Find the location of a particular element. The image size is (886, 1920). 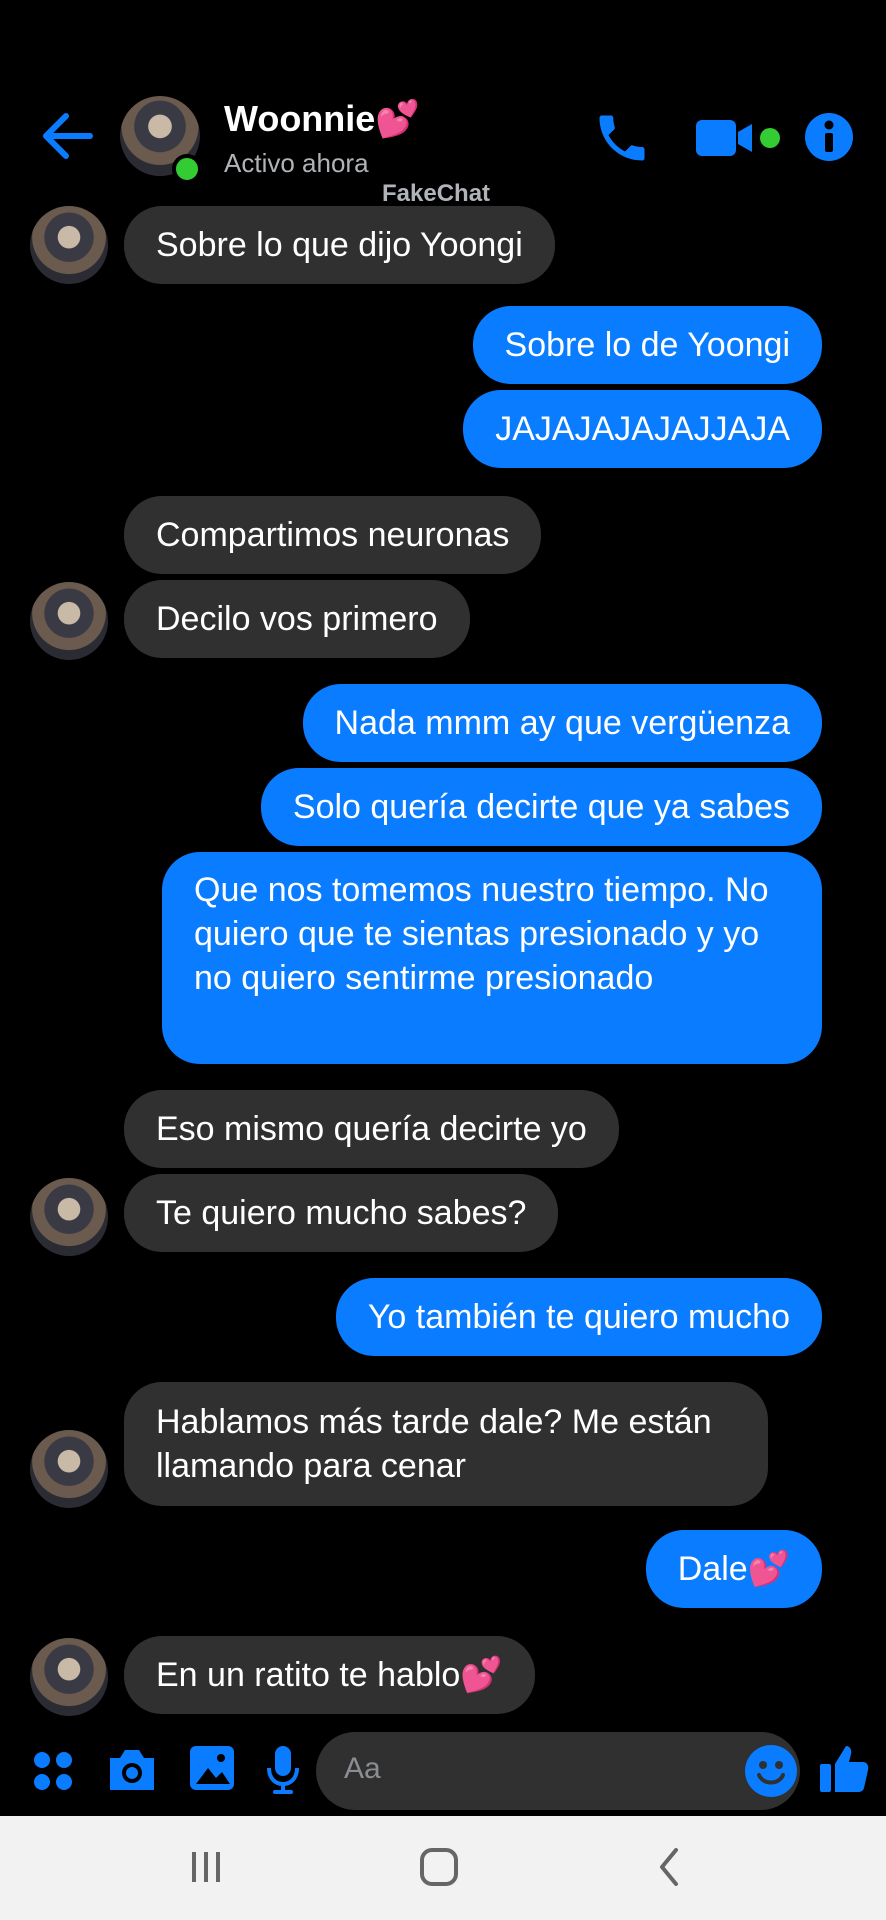

camera-icon is located at coordinates (132, 1770).